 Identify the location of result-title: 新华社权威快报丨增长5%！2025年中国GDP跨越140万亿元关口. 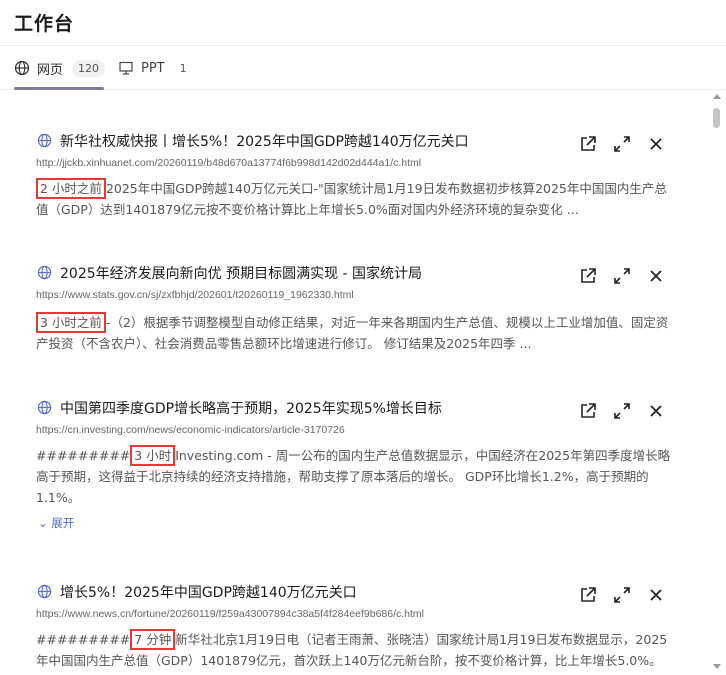
(264, 141).